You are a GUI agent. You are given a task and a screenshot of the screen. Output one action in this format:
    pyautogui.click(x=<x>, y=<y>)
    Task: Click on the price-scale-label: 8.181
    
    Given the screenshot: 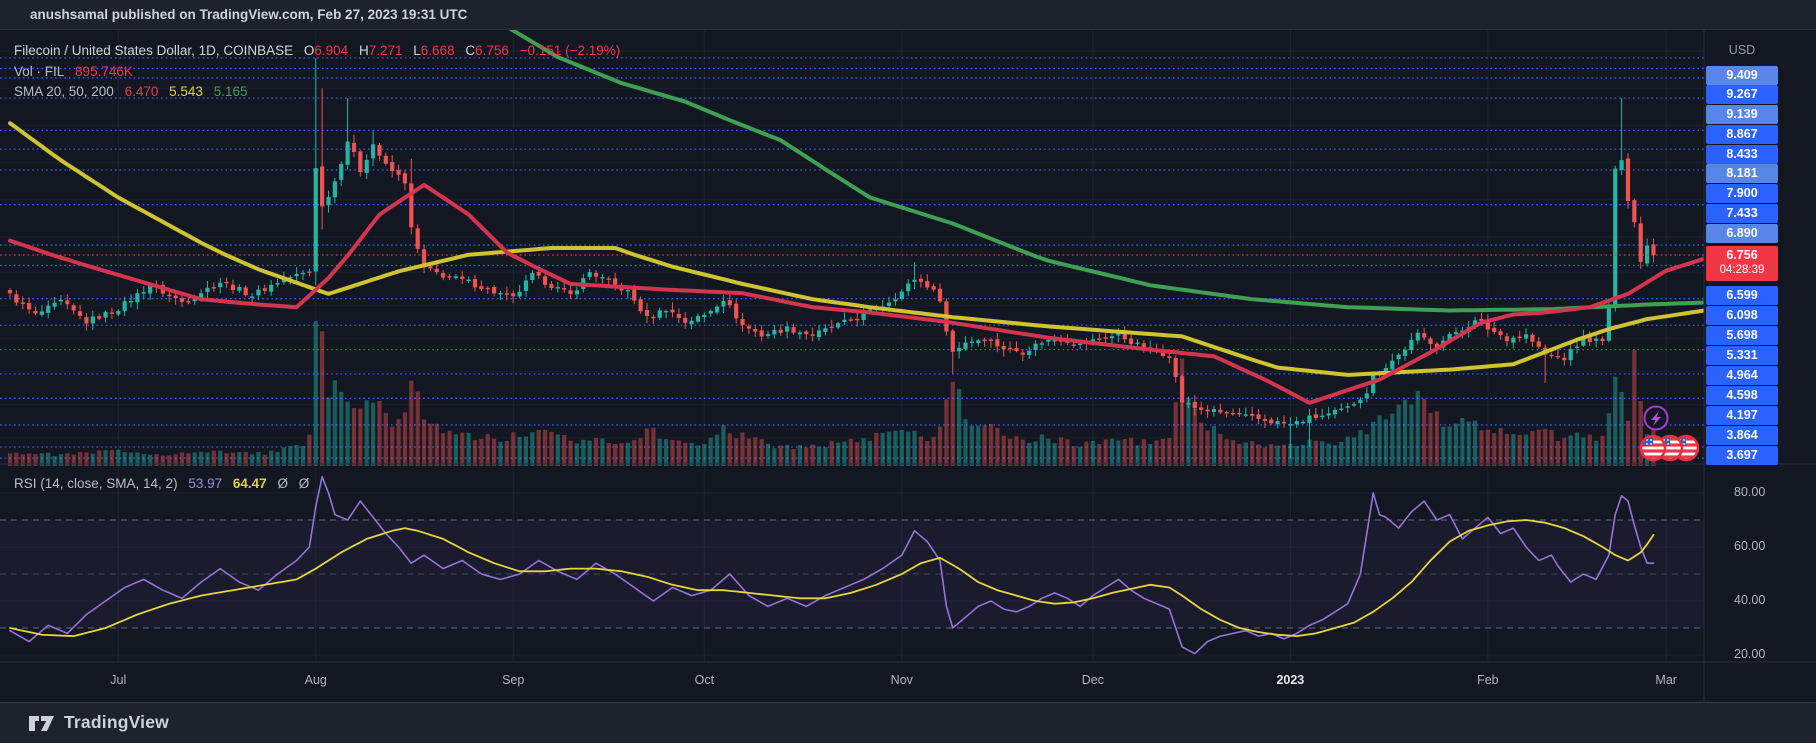 What is the action you would take?
    pyautogui.click(x=1742, y=174)
    